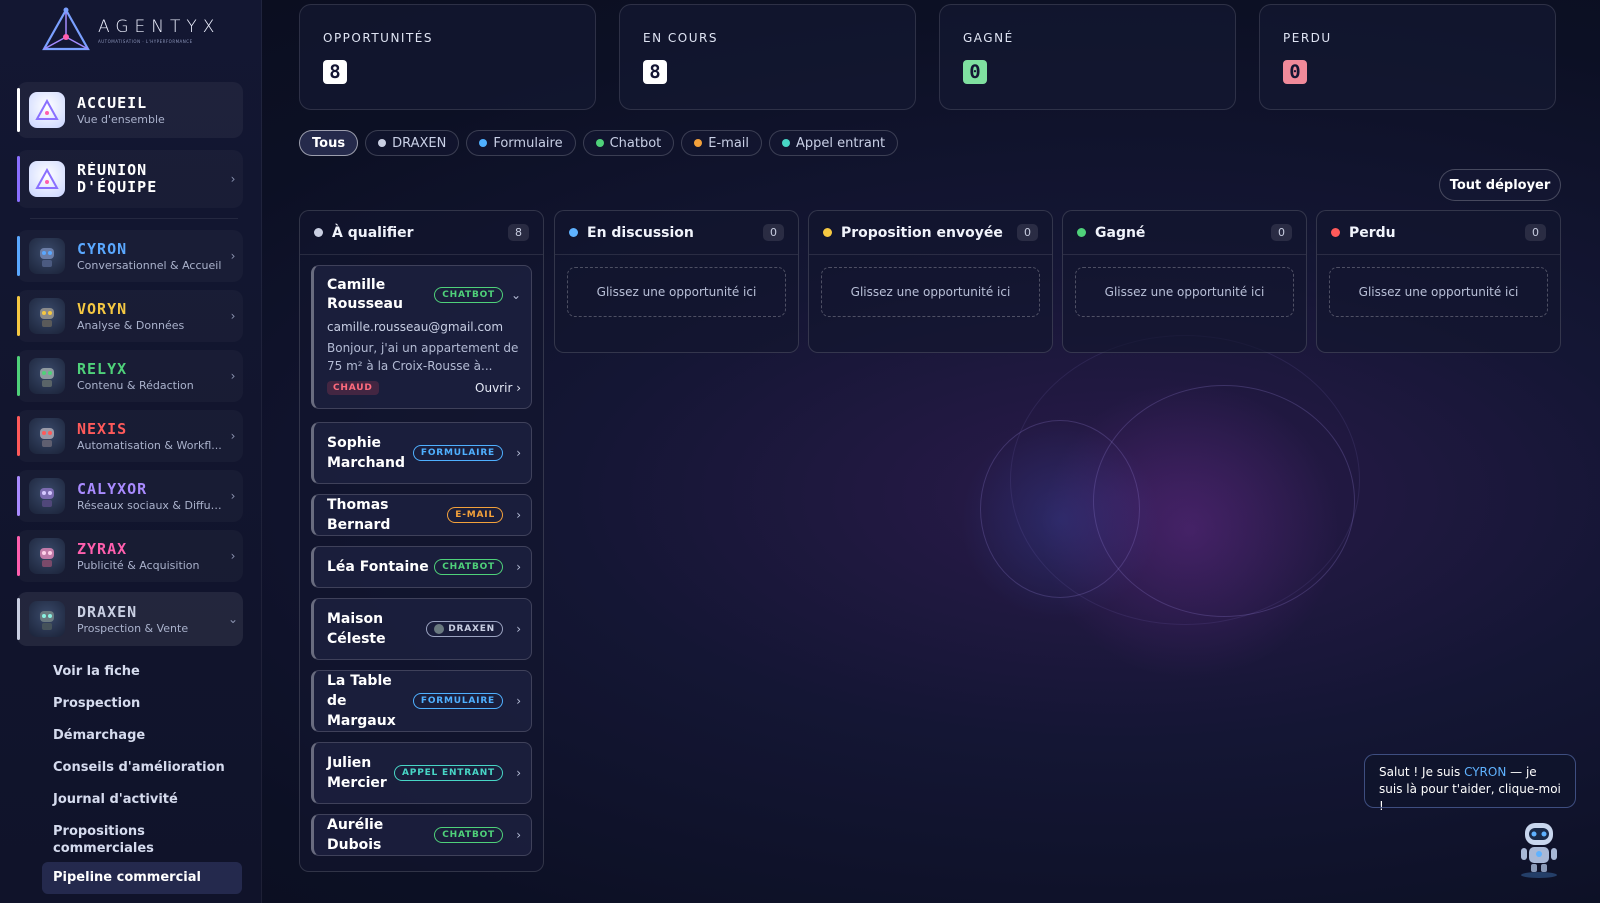  I want to click on sidebar-item-voryn: VORYN Analyse & Données ›, so click(130, 316).